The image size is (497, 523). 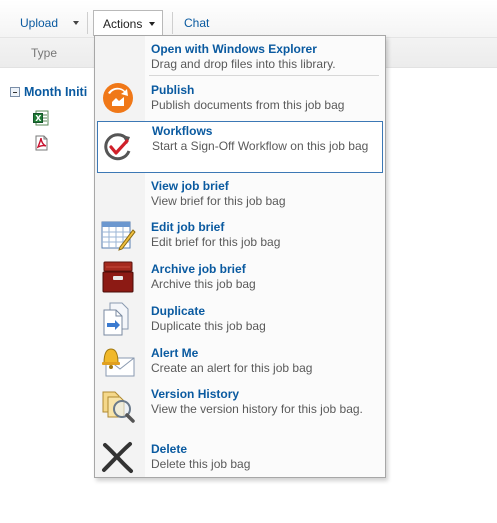 What do you see at coordinates (234, 49) in the screenshot?
I see `menu-item-title: Open with Windows Explorer` at bounding box center [234, 49].